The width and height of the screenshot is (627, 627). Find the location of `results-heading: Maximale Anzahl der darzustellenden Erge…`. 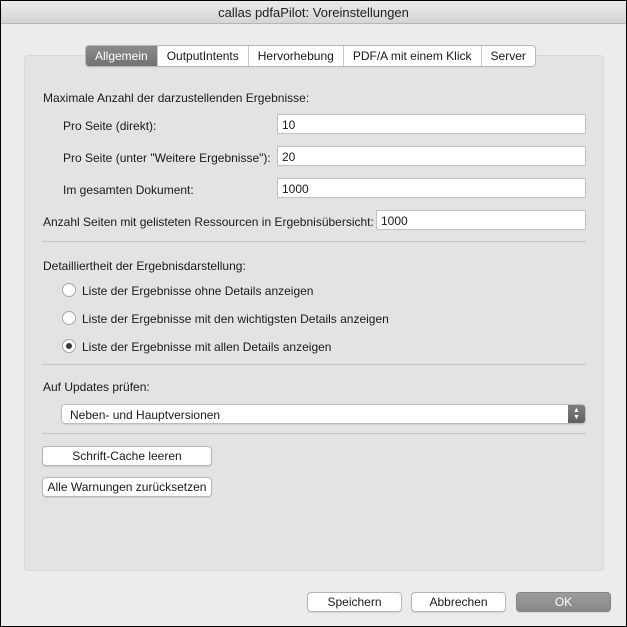

results-heading: Maximale Anzahl der darzustellenden Erge… is located at coordinates (176, 98).